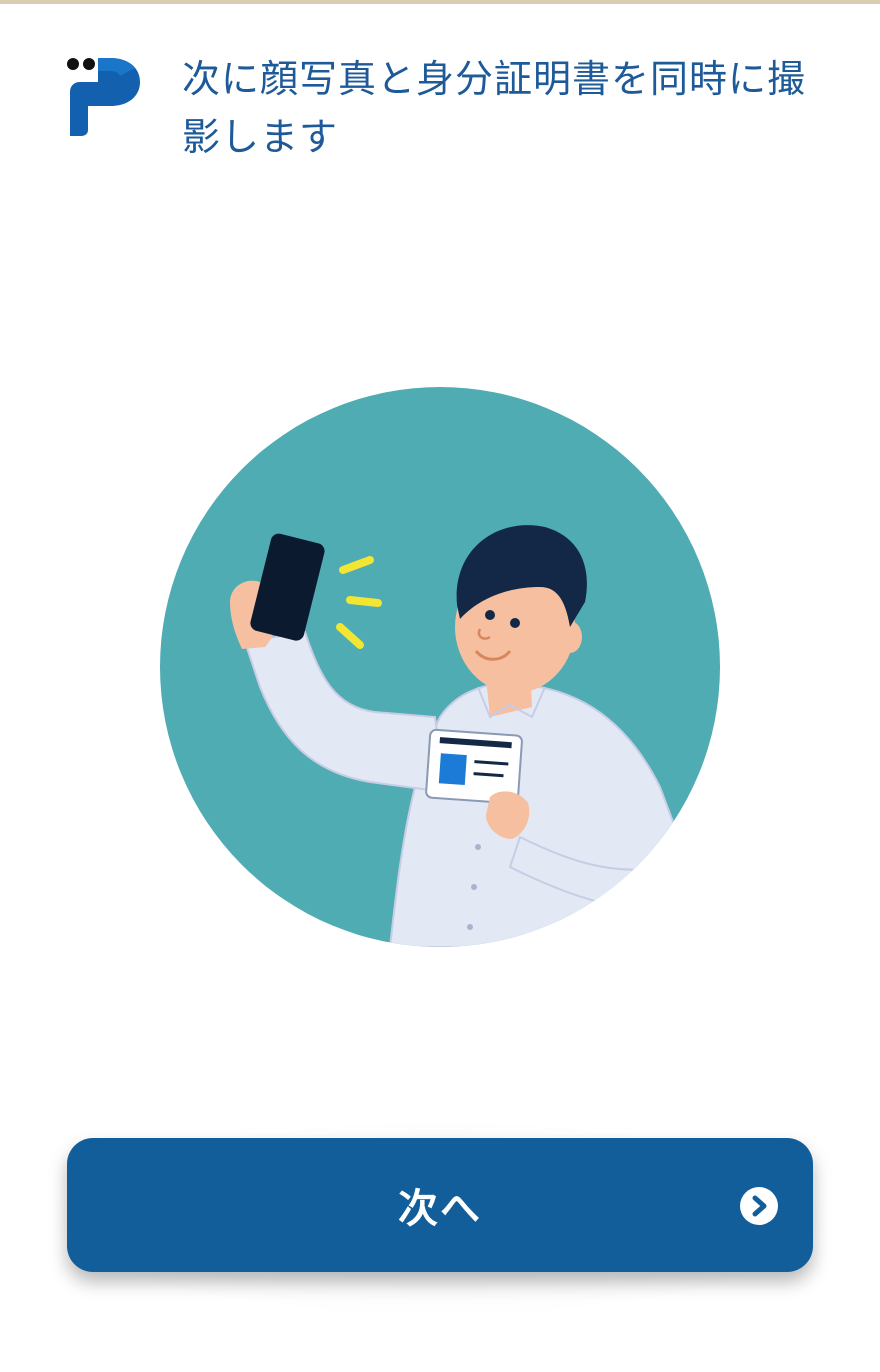  What do you see at coordinates (440, 2) in the screenshot?
I see `top-border` at bounding box center [440, 2].